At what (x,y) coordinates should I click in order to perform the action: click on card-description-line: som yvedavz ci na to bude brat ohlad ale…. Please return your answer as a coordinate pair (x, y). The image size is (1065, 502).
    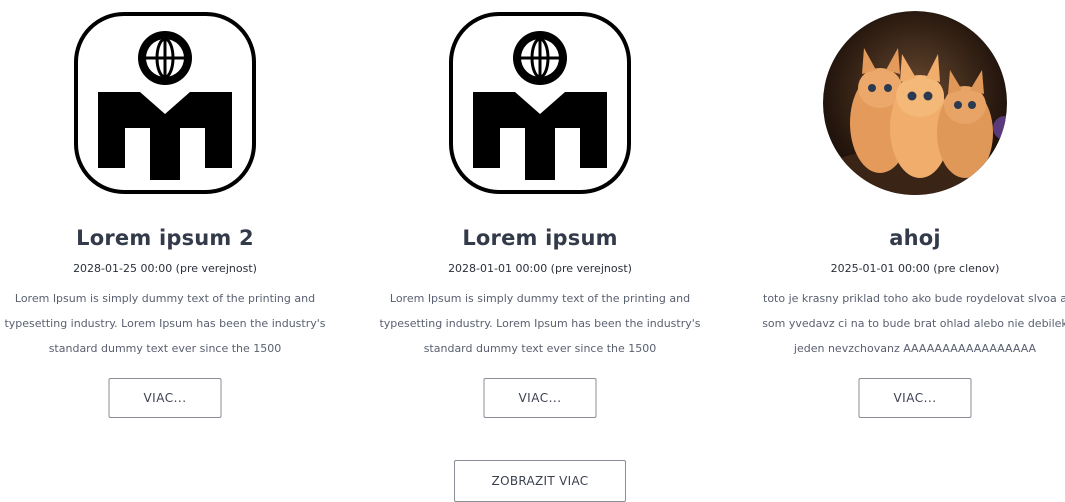
    Looking at the image, I should click on (913, 323).